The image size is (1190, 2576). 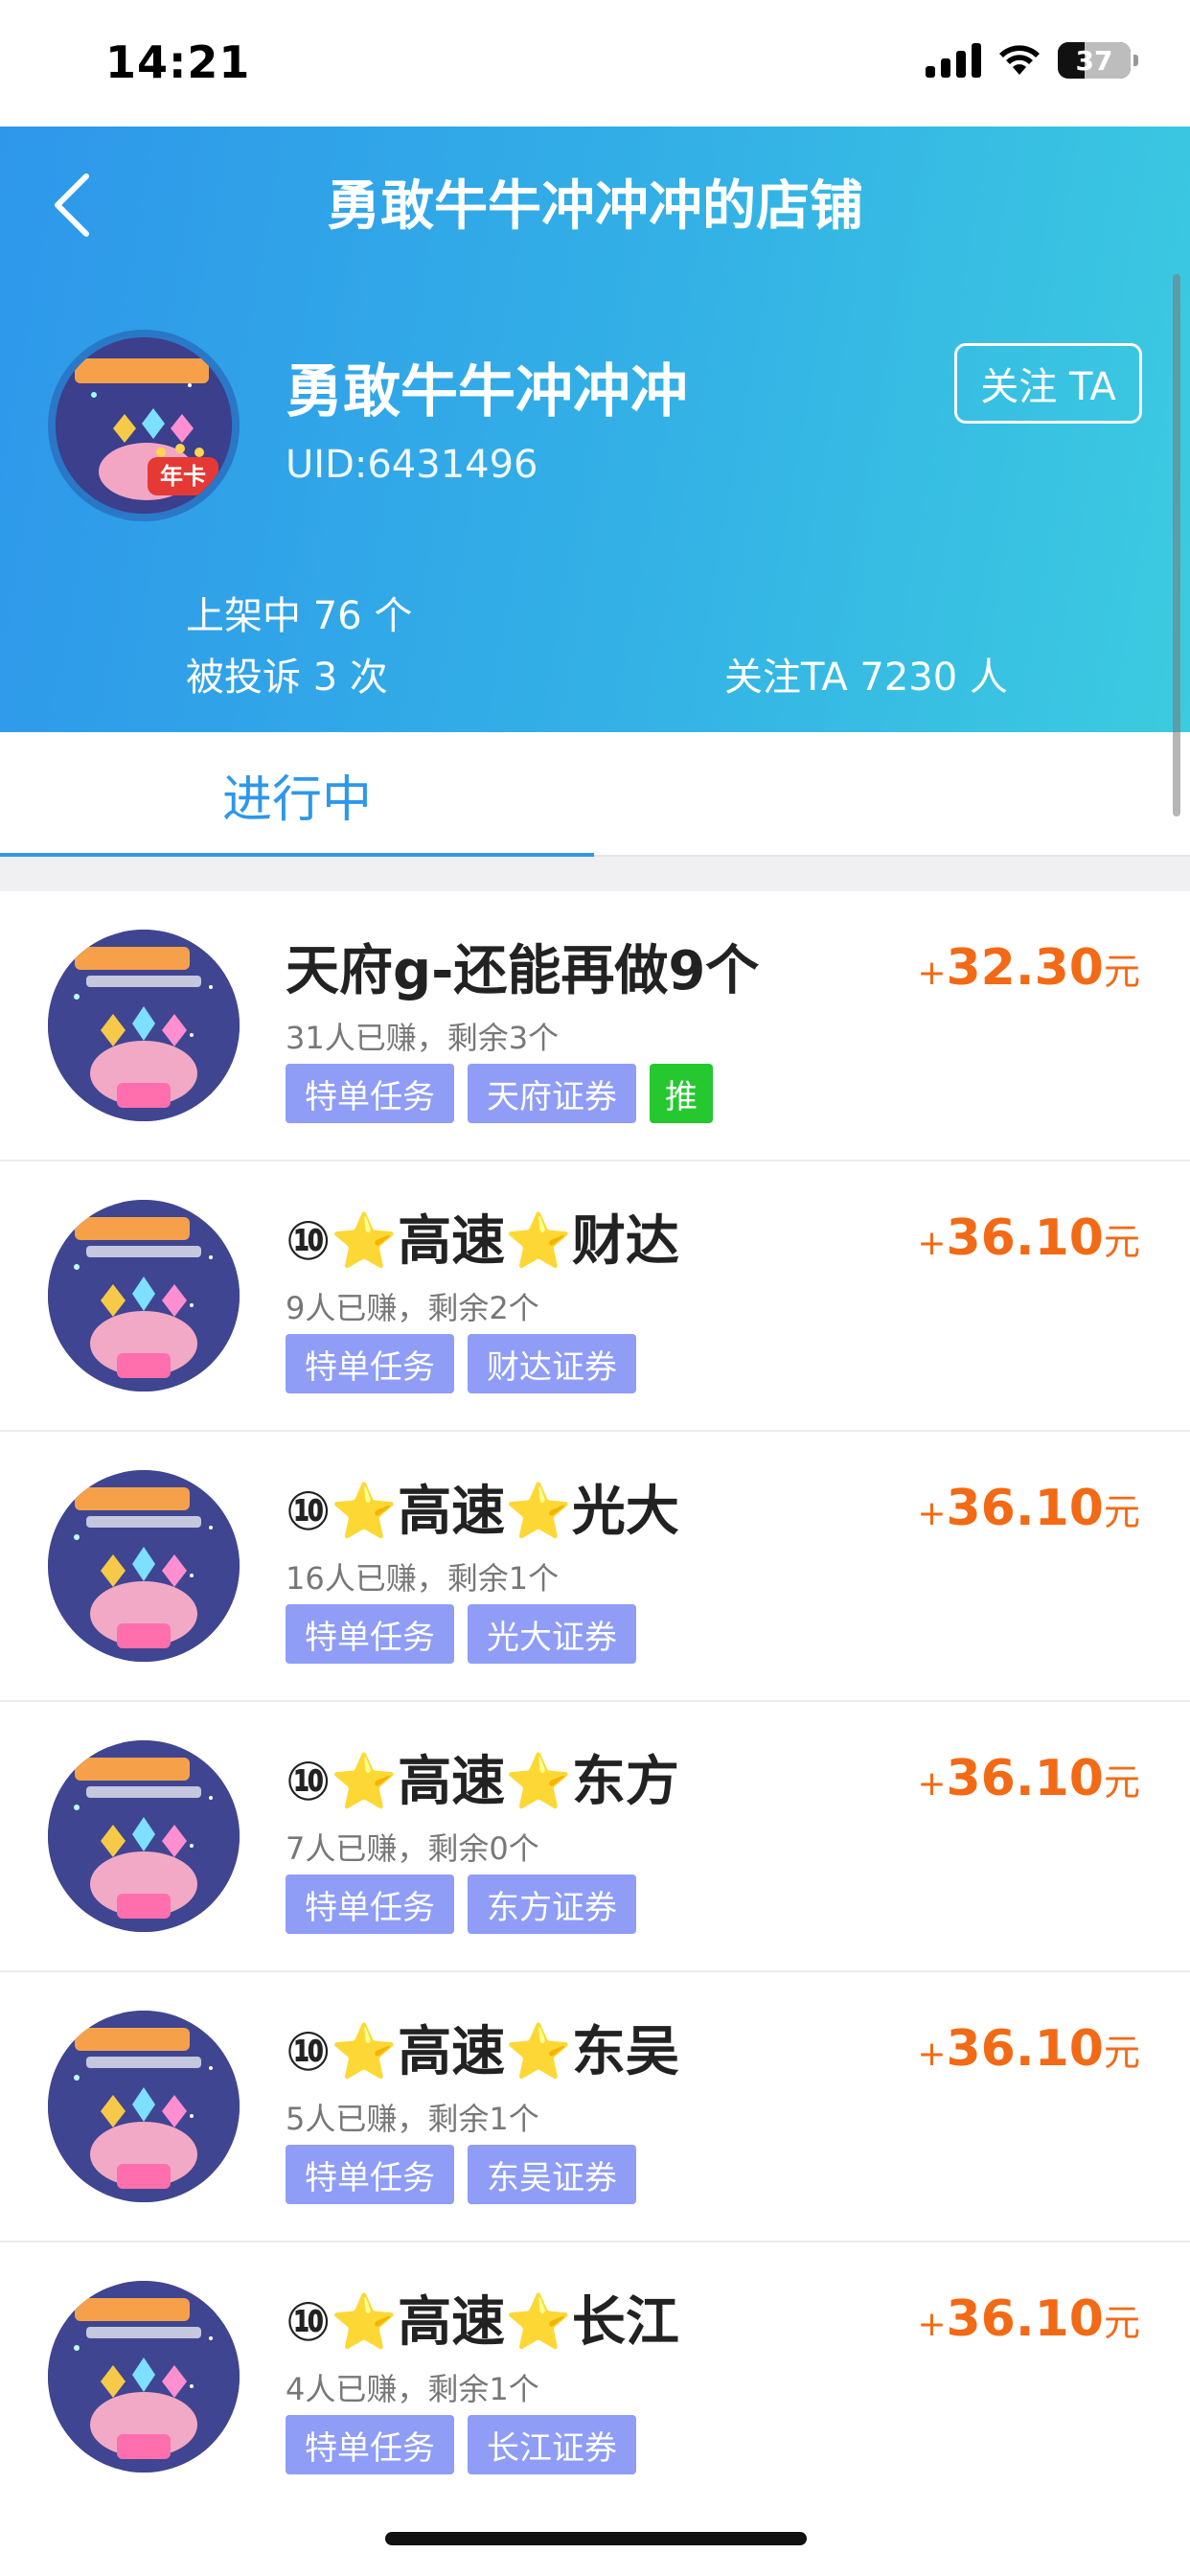 I want to click on task-tag: 长江证券, so click(x=552, y=2444).